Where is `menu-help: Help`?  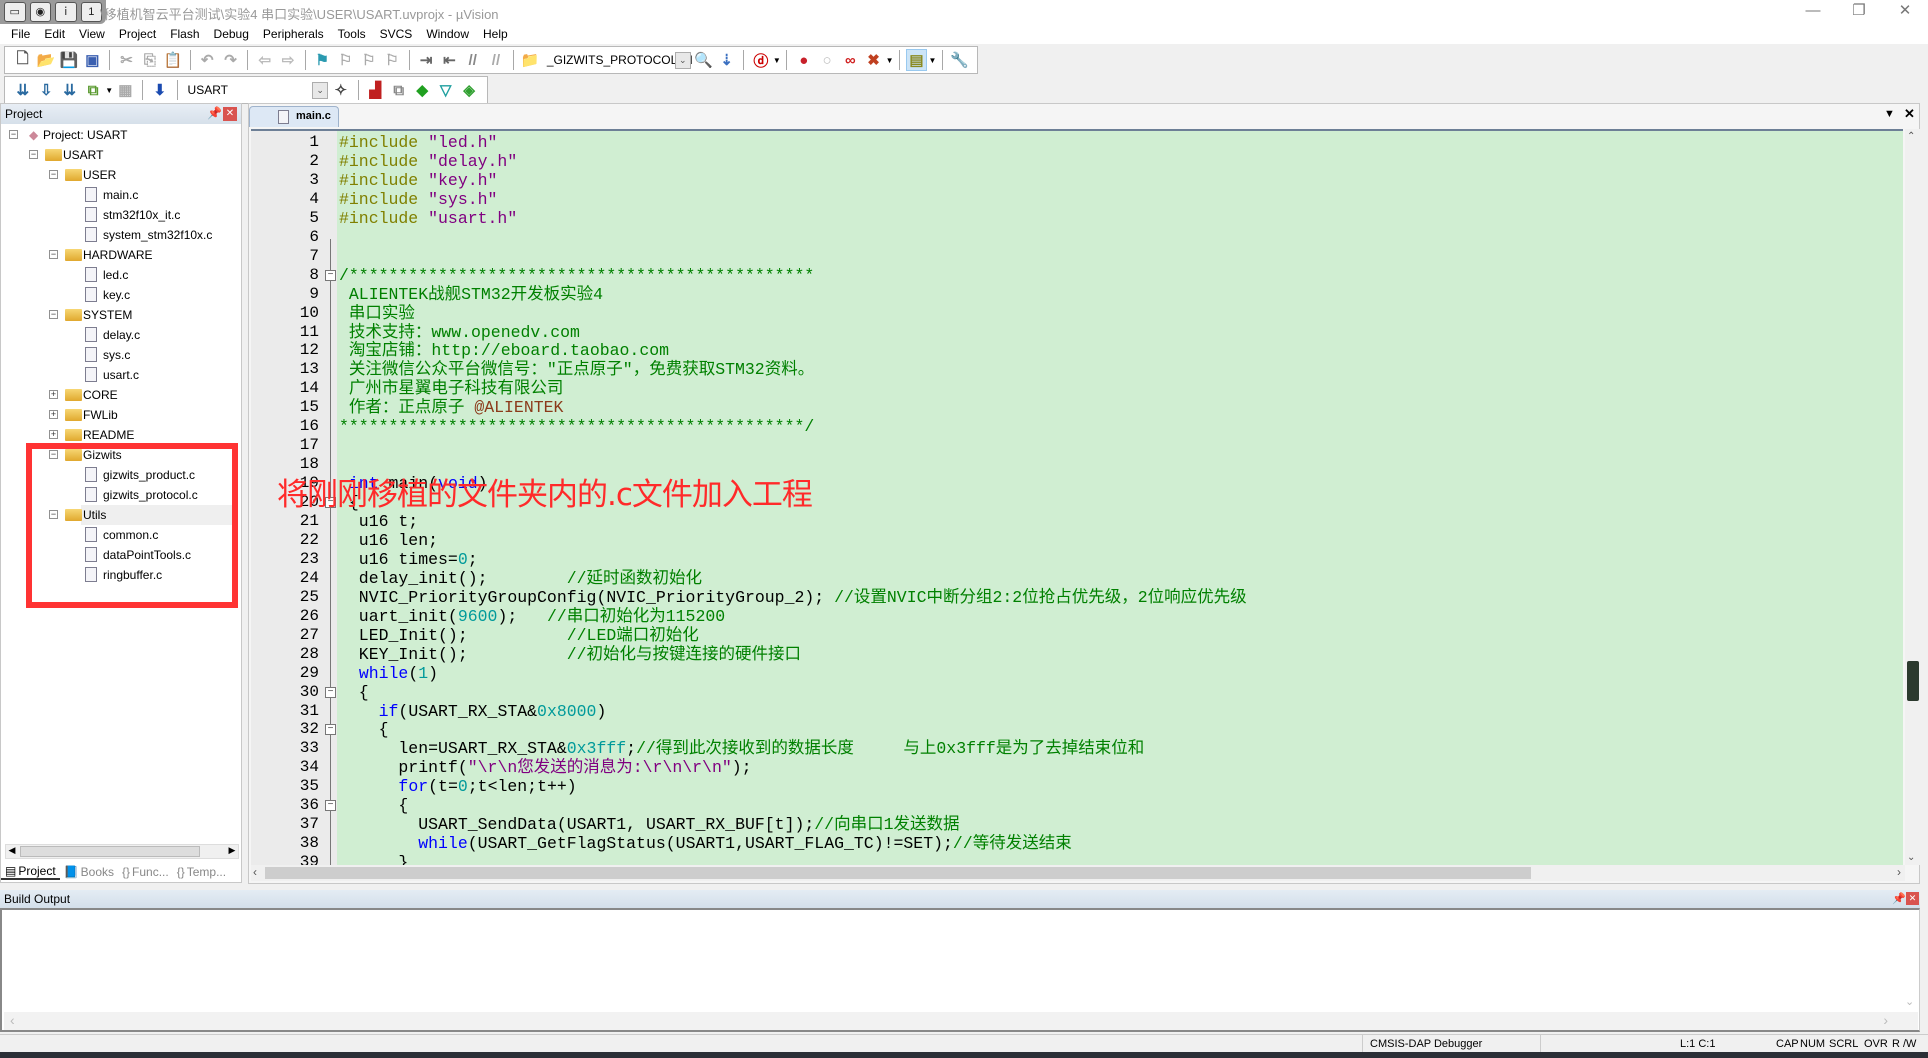 menu-help: Help is located at coordinates (495, 34).